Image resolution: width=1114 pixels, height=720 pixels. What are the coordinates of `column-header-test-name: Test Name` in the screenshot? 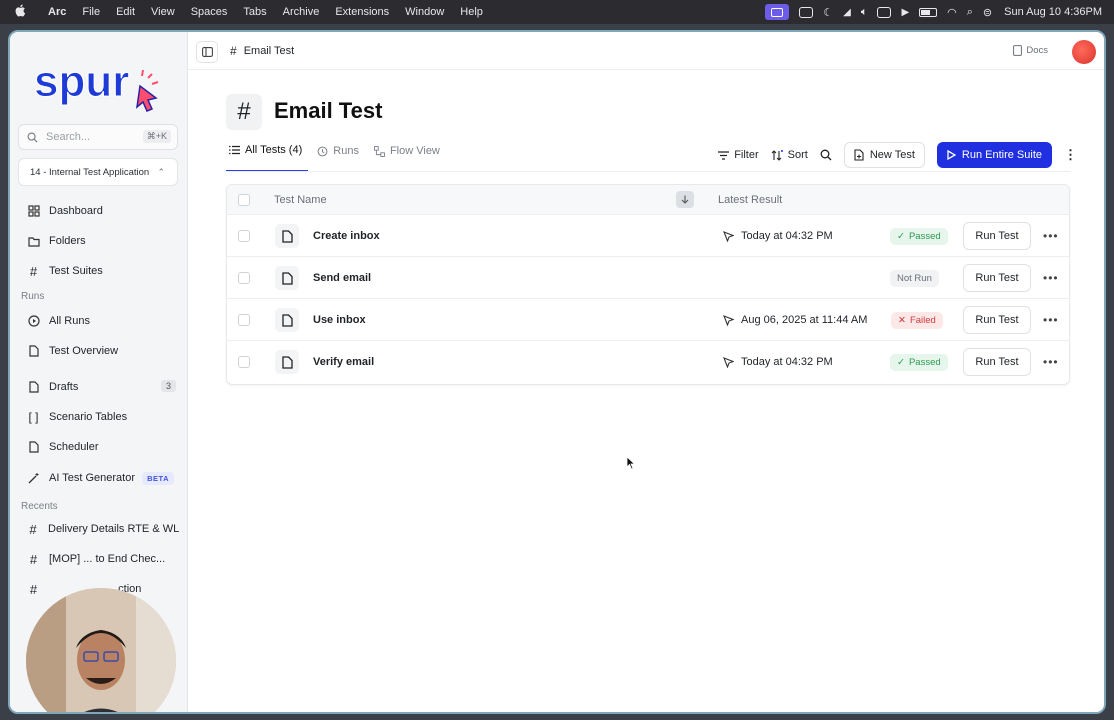 It's located at (300, 200).